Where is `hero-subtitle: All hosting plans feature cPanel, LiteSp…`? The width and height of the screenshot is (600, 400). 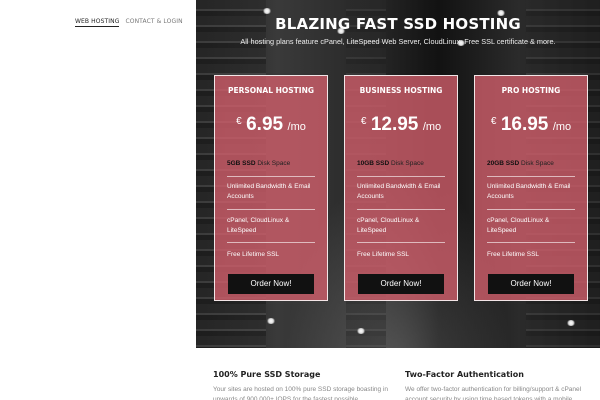
hero-subtitle: All hosting plans feature cPanel, LiteSp… is located at coordinates (398, 41).